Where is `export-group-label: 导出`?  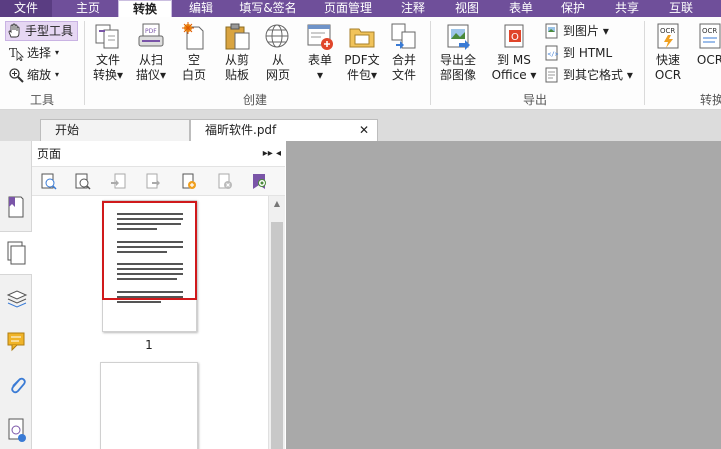
export-group-label: 导出 is located at coordinates (534, 100).